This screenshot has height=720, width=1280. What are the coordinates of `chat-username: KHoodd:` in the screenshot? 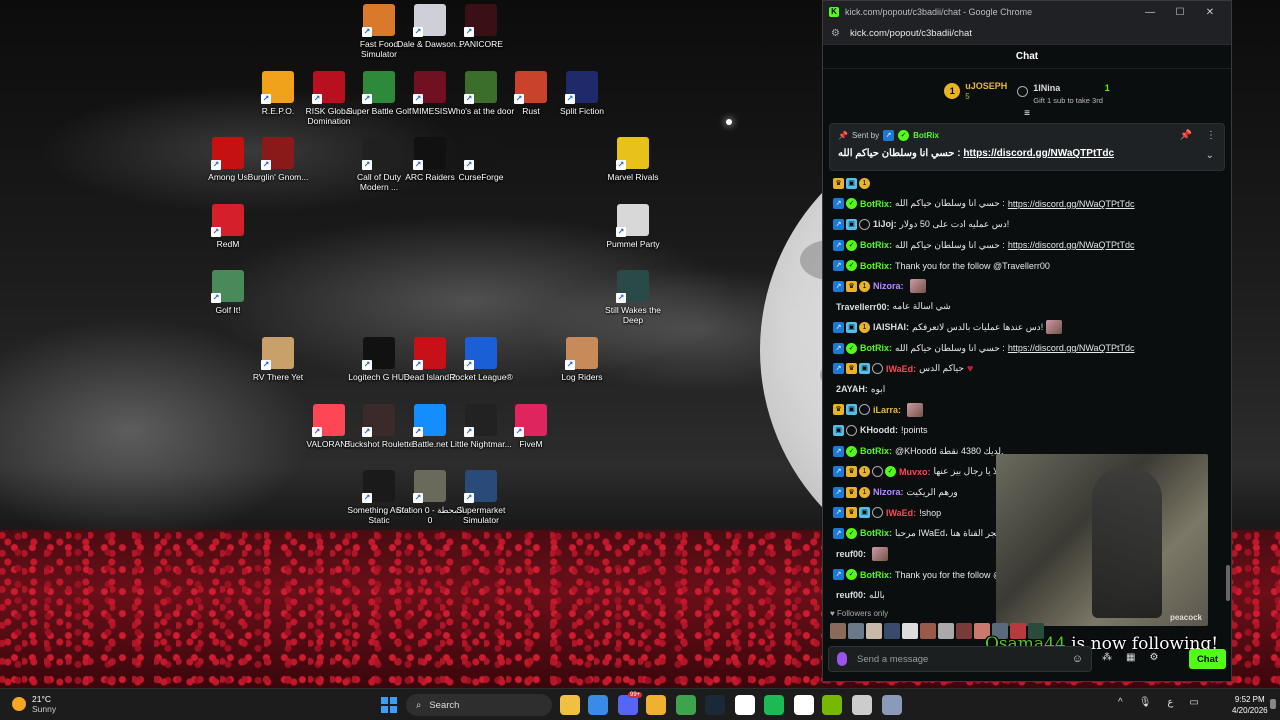 It's located at (879, 430).